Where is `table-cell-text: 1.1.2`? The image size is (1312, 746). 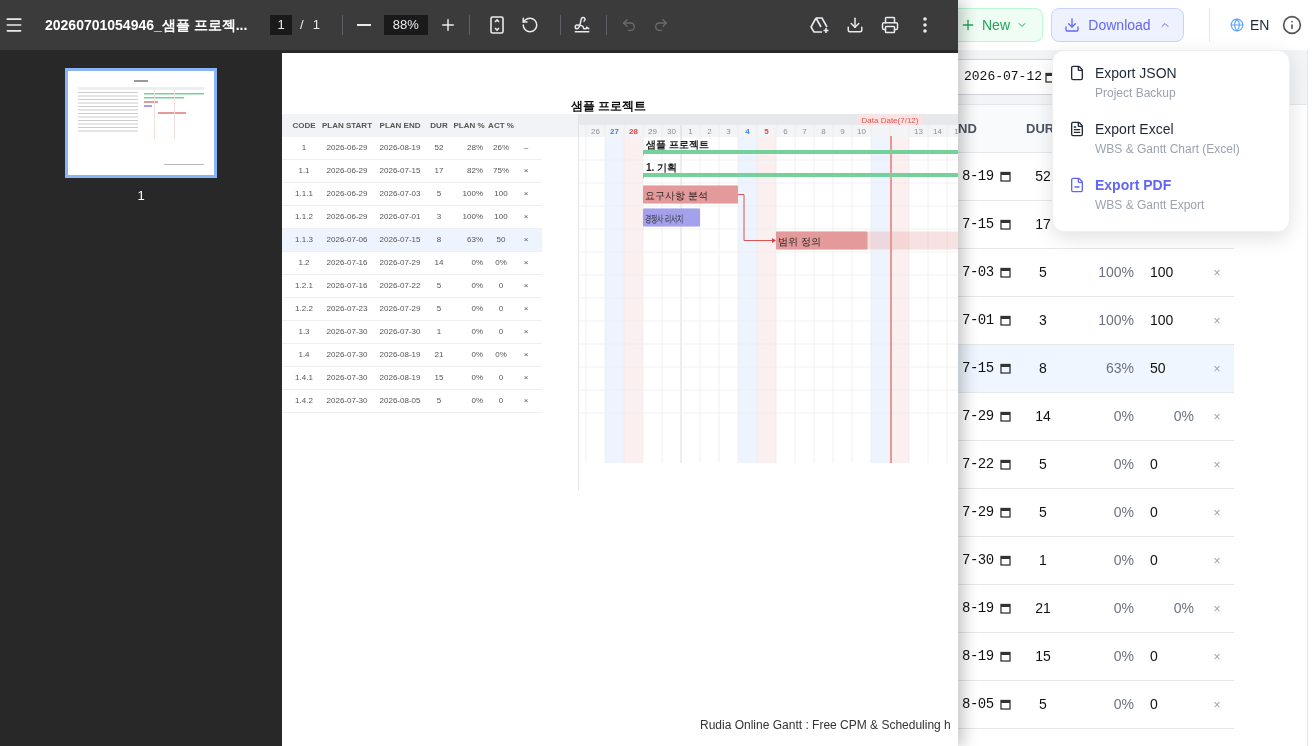 table-cell-text: 1.1.2 is located at coordinates (304, 217).